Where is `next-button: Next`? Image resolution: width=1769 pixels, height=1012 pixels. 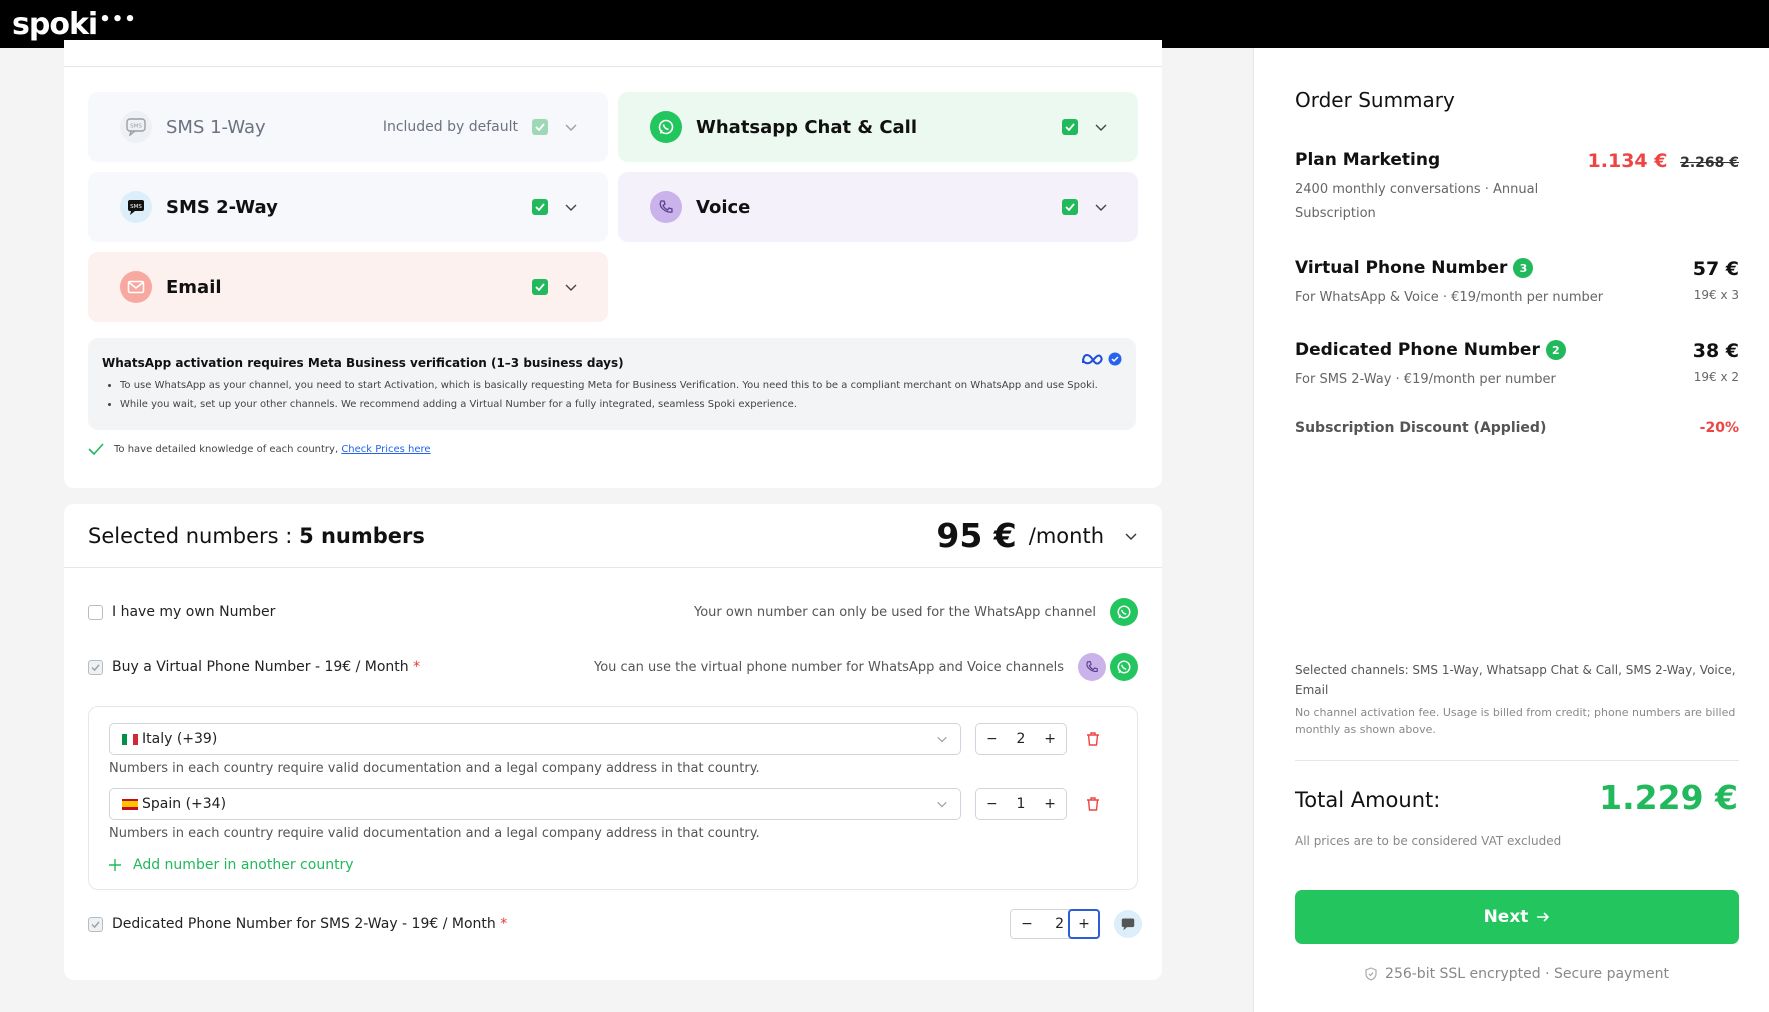 next-button: Next is located at coordinates (1517, 917).